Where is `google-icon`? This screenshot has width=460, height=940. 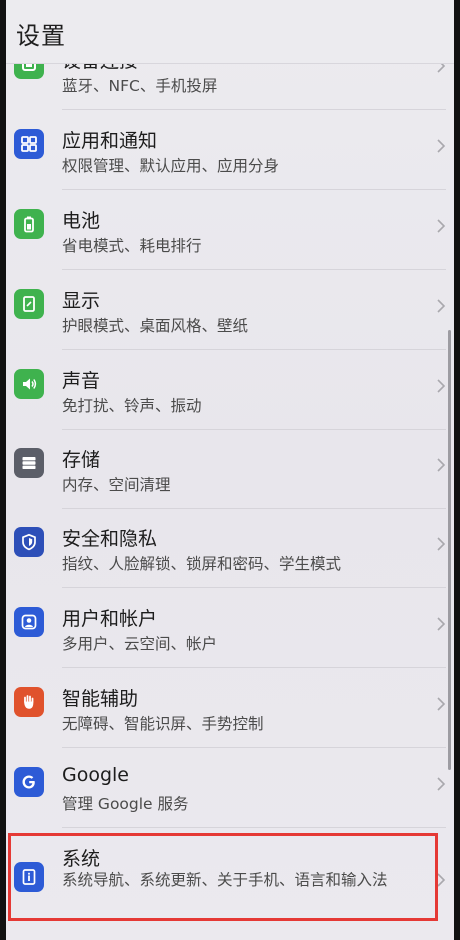
google-icon is located at coordinates (29, 782).